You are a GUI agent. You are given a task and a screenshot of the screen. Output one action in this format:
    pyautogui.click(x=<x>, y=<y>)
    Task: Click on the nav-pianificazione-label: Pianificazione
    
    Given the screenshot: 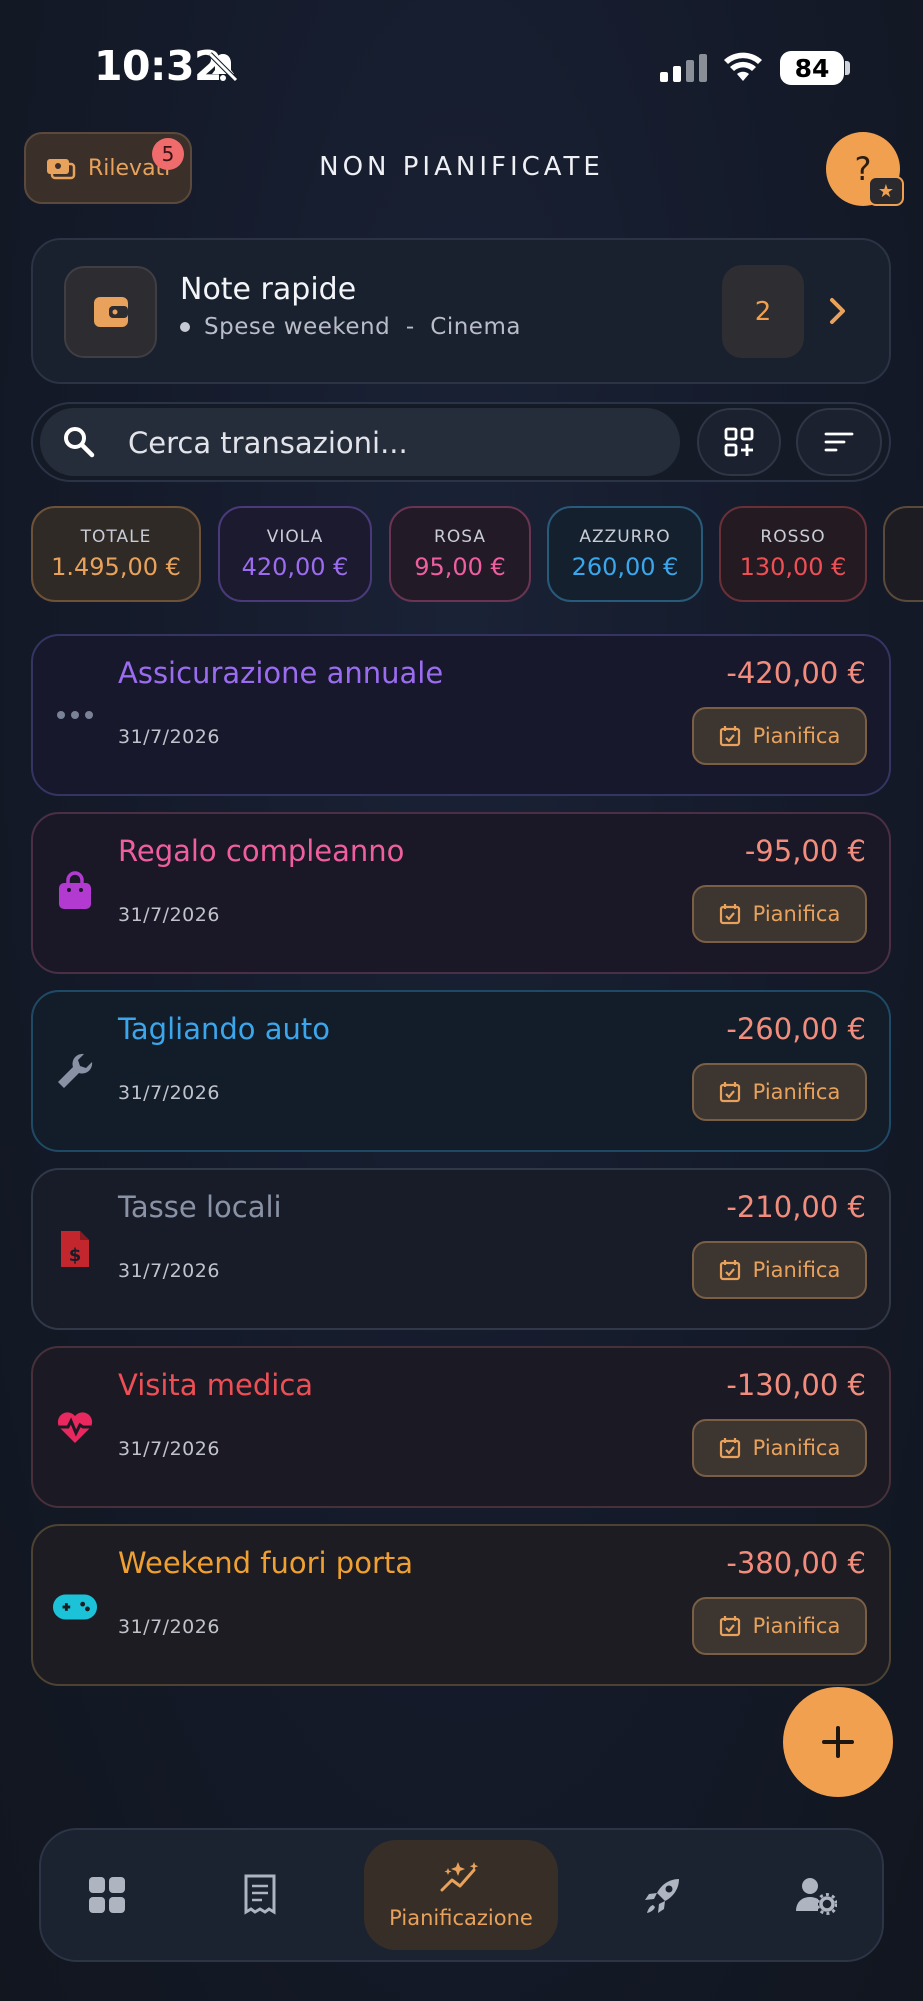 What is the action you would take?
    pyautogui.click(x=461, y=1918)
    